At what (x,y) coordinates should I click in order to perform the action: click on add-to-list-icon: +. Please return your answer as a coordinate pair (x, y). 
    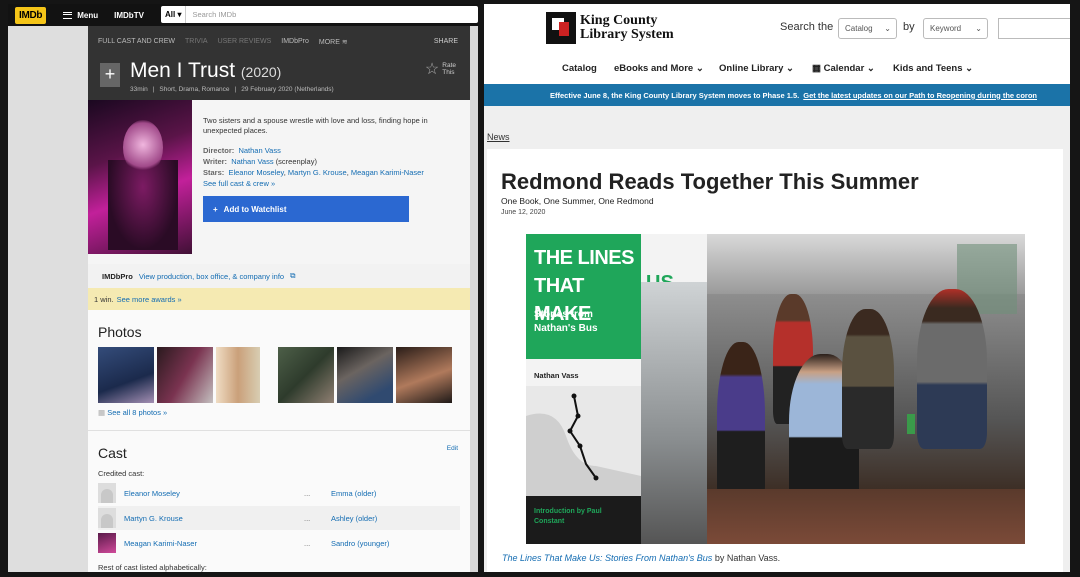
    Looking at the image, I should click on (110, 75).